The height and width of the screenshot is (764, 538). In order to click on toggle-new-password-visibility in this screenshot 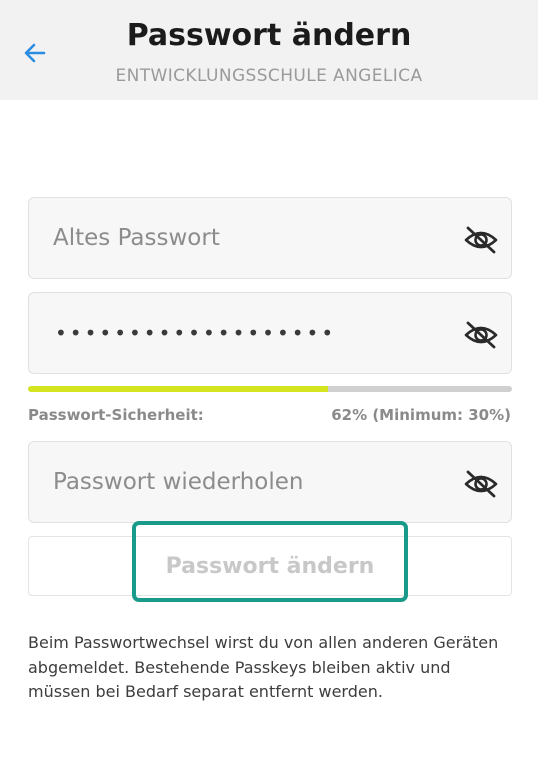, I will do `click(481, 335)`.